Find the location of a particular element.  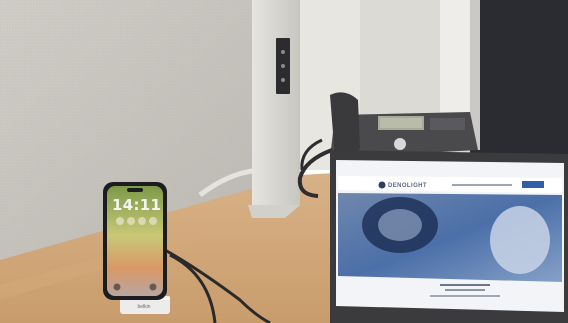

camera-icon is located at coordinates (153, 287).